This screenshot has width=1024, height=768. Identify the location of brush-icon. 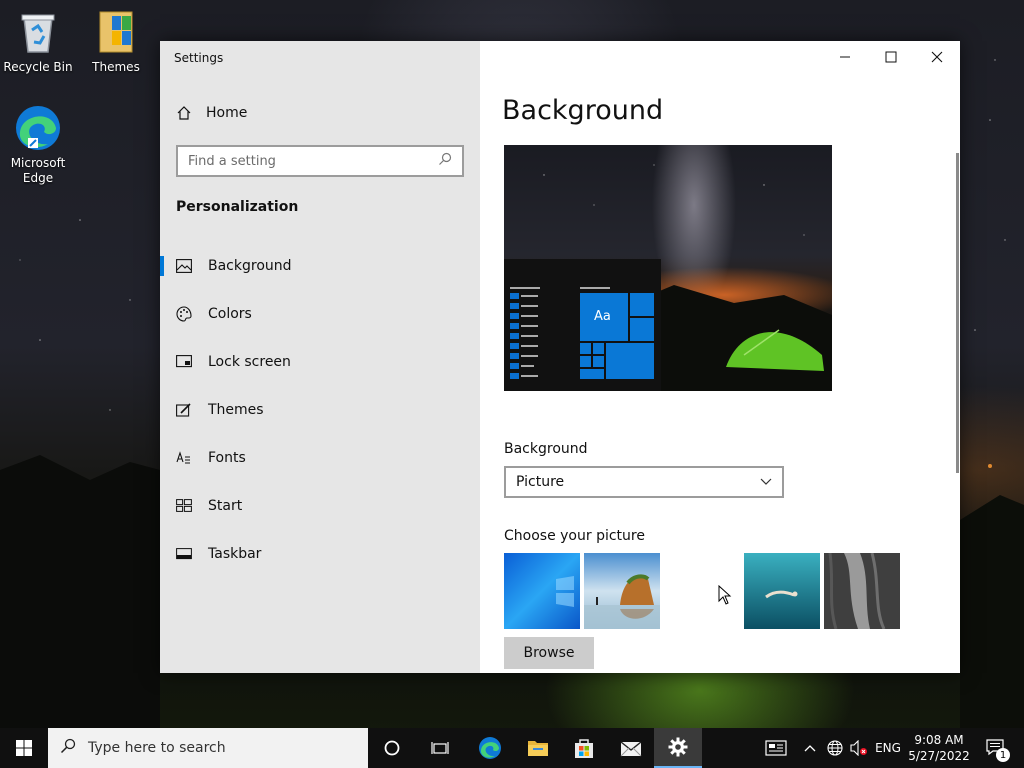
(184, 410).